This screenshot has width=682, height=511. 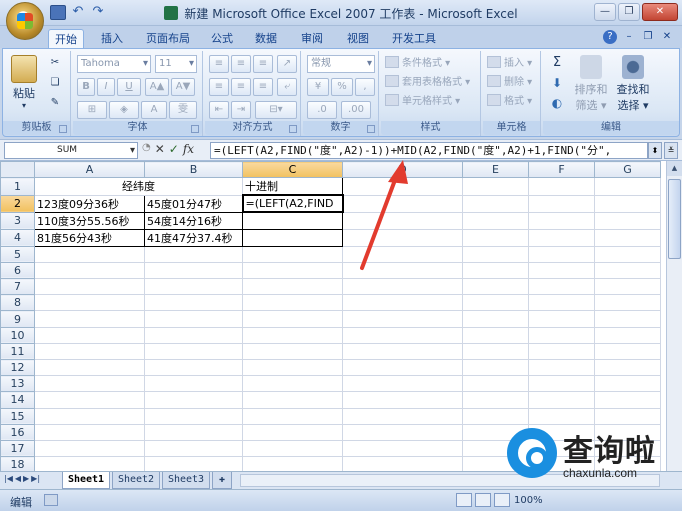 I want to click on cell-f15, so click(x=561, y=416).